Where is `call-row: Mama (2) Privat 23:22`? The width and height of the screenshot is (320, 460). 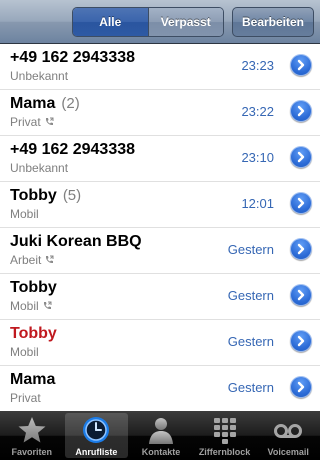
call-row: Mama (2) Privat 23:22 is located at coordinates (160, 113).